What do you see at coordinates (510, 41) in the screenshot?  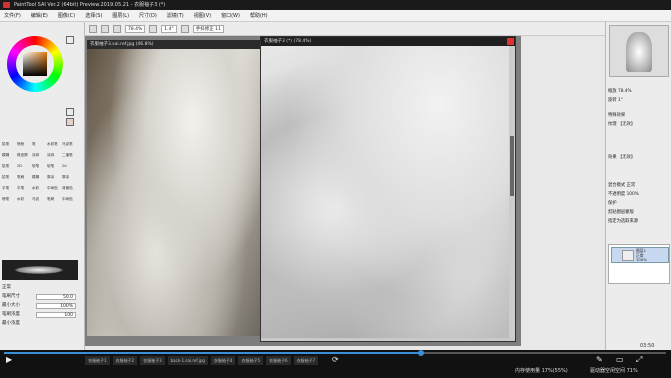 I see `close-icon` at bounding box center [510, 41].